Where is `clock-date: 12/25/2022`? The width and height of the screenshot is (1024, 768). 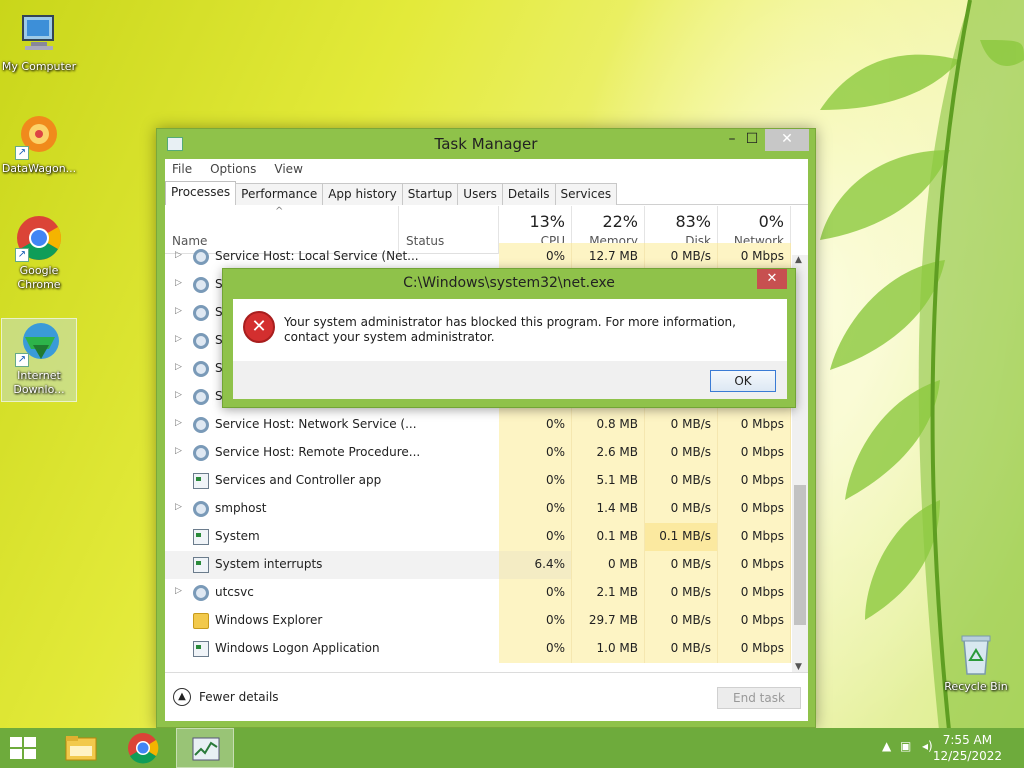 clock-date: 12/25/2022 is located at coordinates (967, 756).